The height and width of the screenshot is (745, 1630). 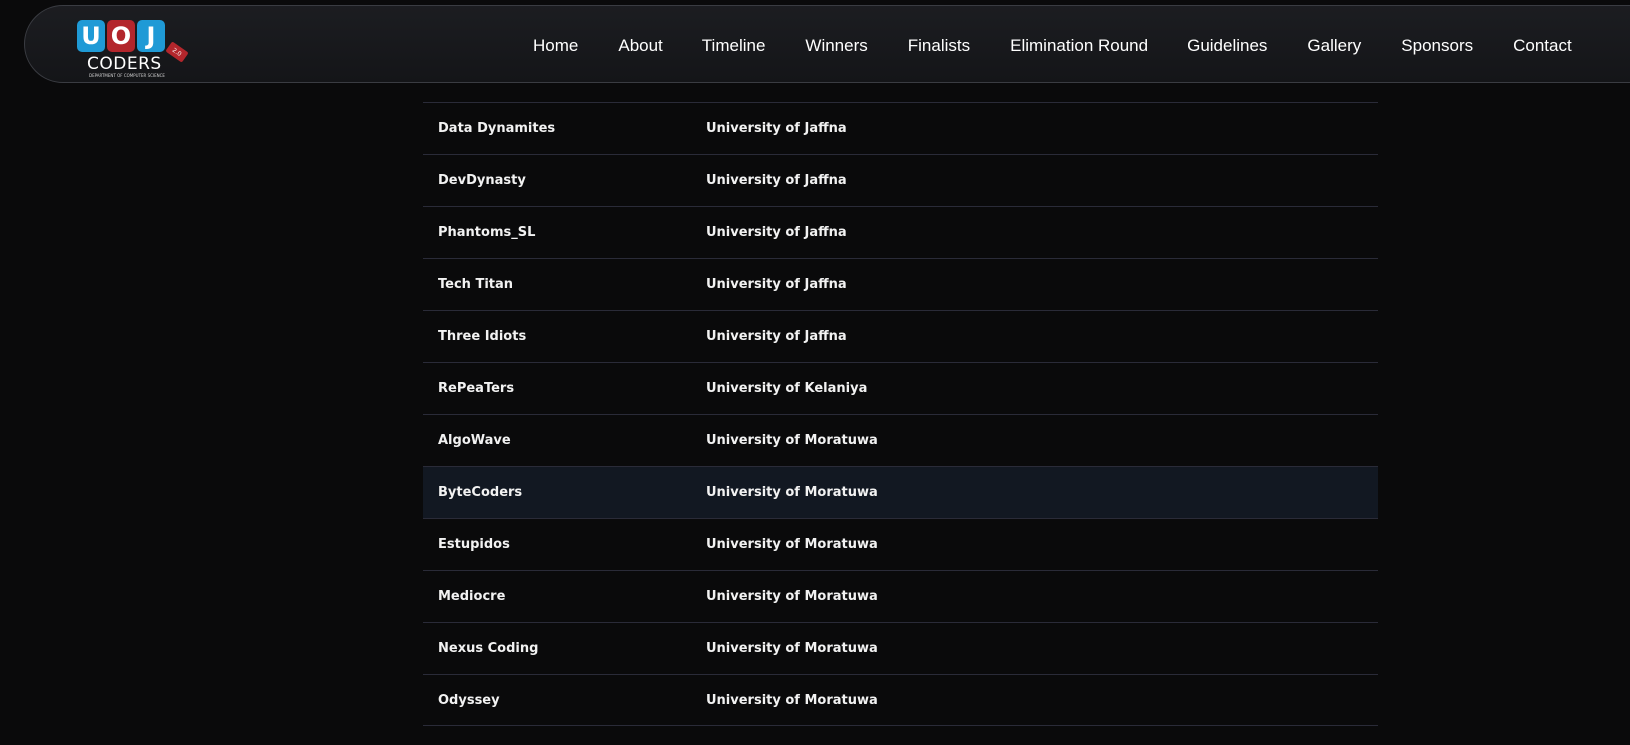 What do you see at coordinates (177, 52) in the screenshot?
I see `logo-tag: 2.0` at bounding box center [177, 52].